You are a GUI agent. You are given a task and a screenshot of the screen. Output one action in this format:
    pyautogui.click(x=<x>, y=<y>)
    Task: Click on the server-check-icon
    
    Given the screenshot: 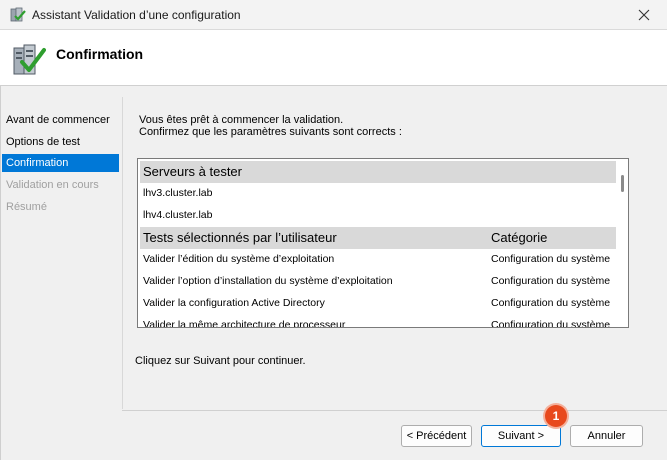 What is the action you would take?
    pyautogui.click(x=18, y=15)
    